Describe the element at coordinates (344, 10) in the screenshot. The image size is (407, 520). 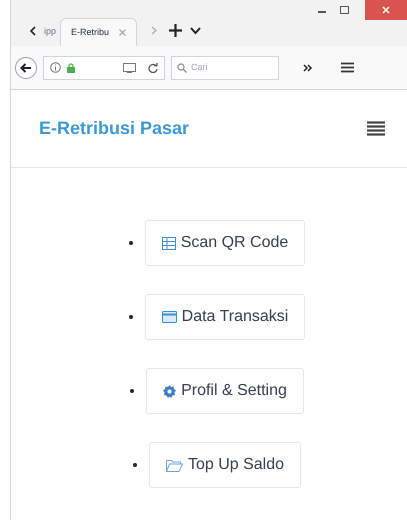
I see `maximize-icon` at that location.